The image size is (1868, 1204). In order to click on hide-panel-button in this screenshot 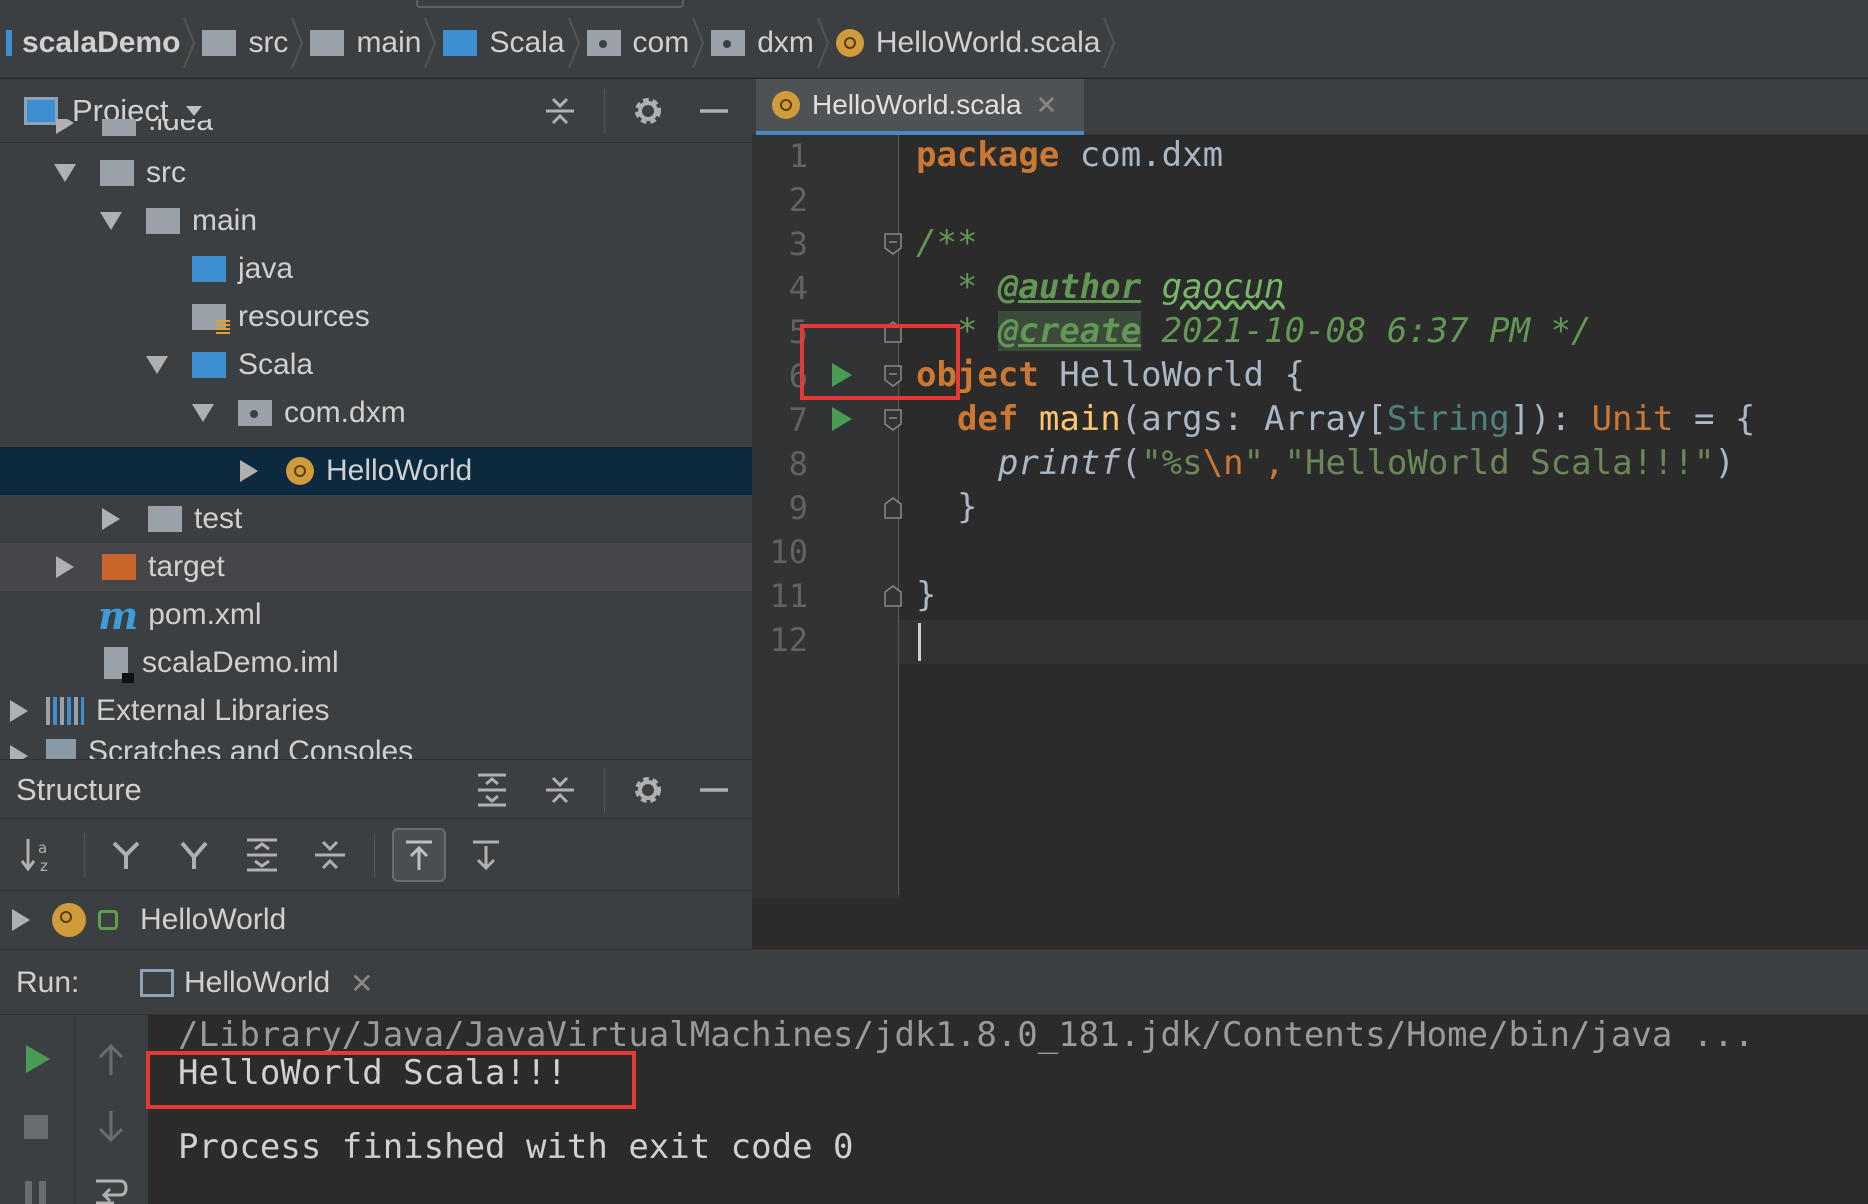, I will do `click(714, 790)`.